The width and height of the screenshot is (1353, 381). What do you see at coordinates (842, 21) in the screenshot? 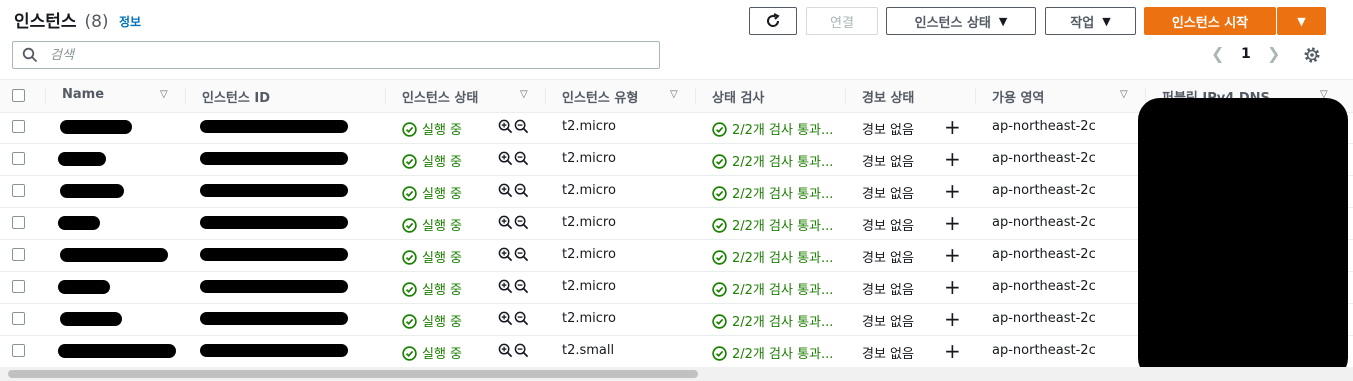
I see `connect-button: 연결` at bounding box center [842, 21].